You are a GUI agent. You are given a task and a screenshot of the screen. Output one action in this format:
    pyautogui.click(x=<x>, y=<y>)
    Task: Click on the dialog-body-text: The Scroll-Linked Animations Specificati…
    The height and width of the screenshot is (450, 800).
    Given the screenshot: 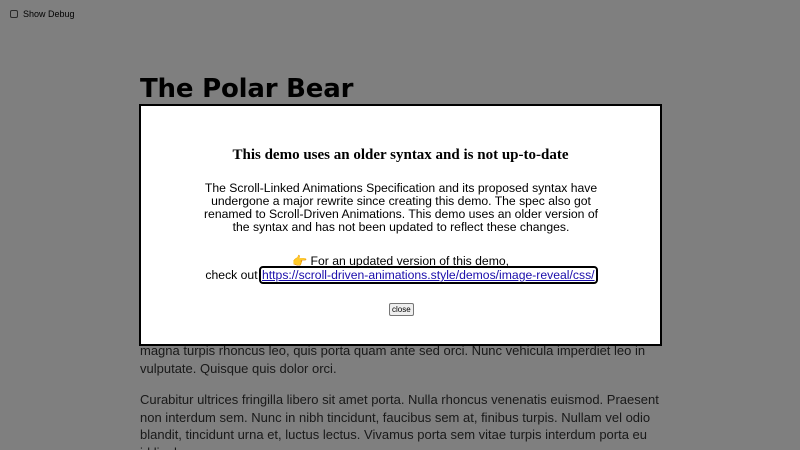 What is the action you would take?
    pyautogui.click(x=401, y=207)
    